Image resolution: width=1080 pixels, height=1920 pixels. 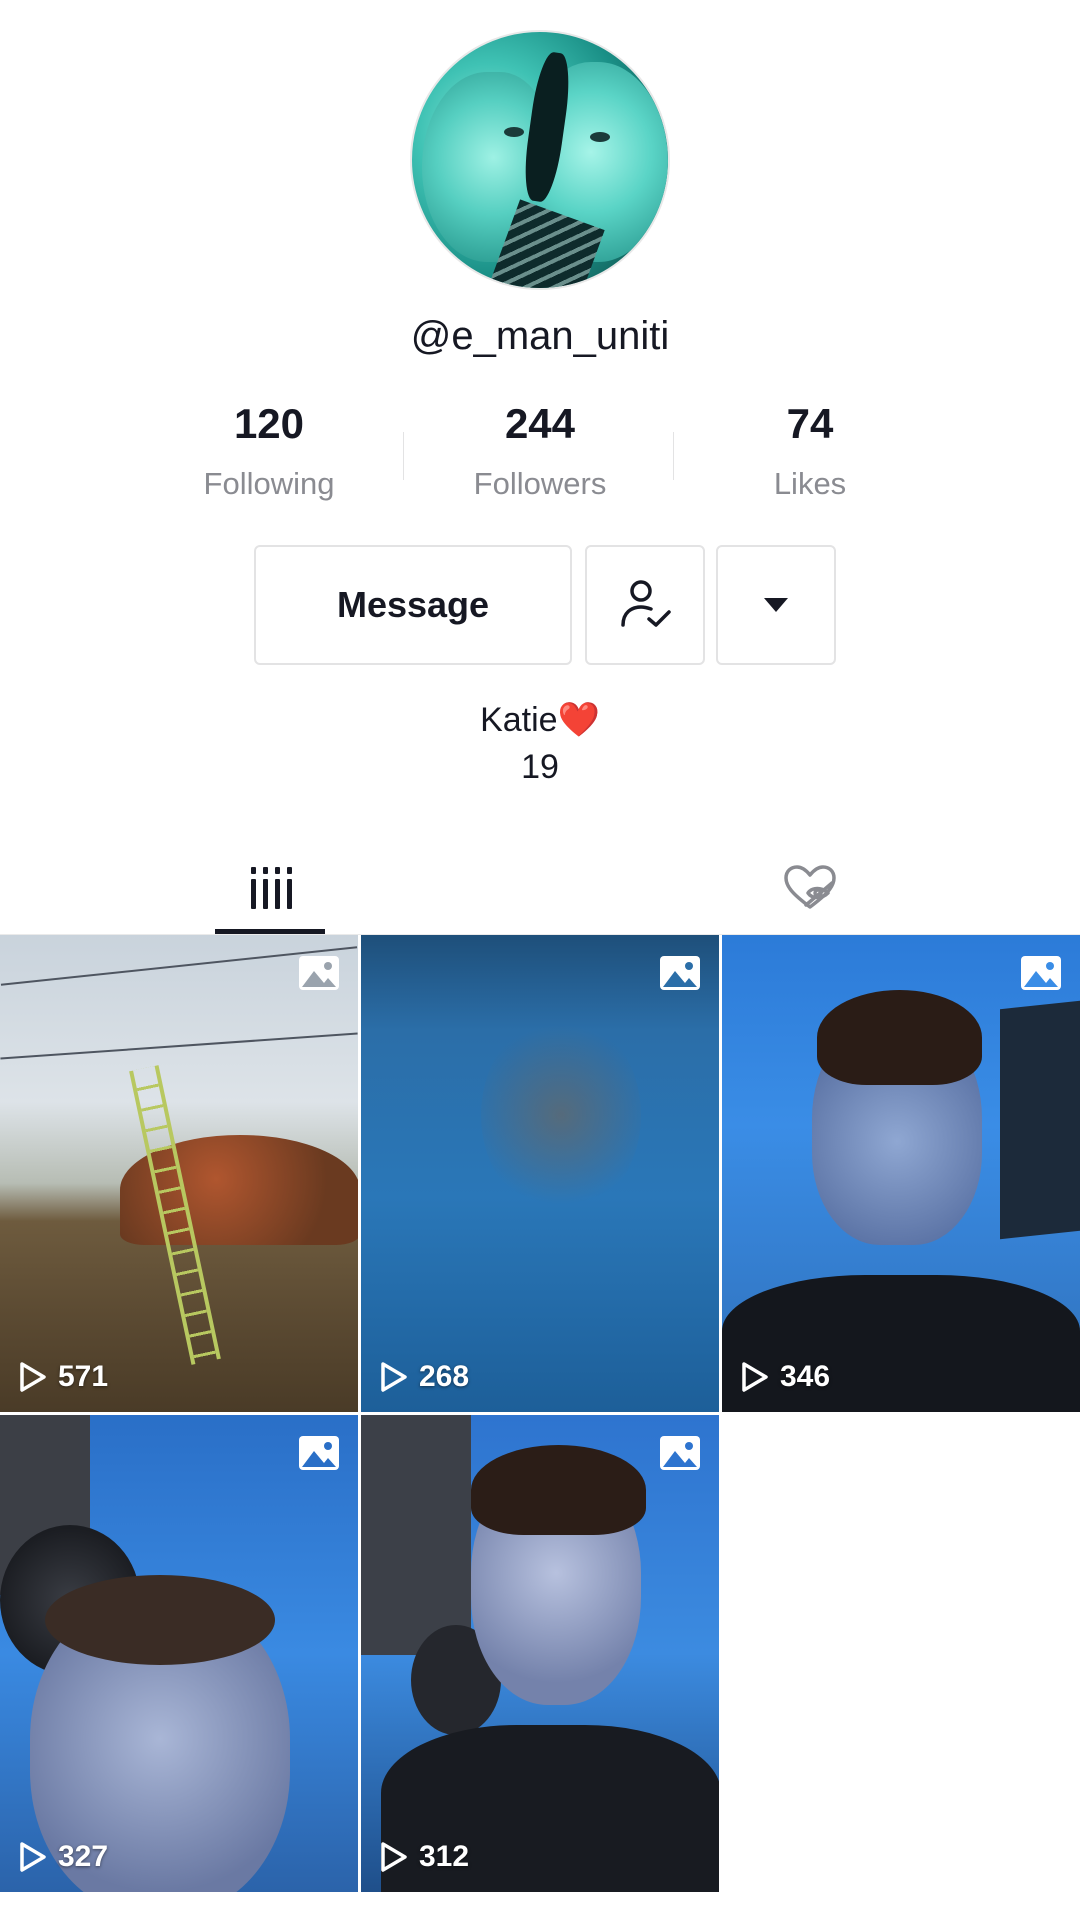 What do you see at coordinates (810, 451) in the screenshot?
I see `stat-likes: 74 Likes` at bounding box center [810, 451].